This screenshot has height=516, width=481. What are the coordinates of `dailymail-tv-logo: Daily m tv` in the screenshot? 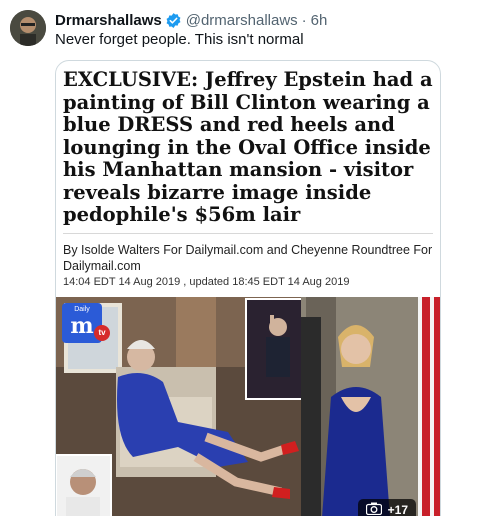 It's located at (86, 323).